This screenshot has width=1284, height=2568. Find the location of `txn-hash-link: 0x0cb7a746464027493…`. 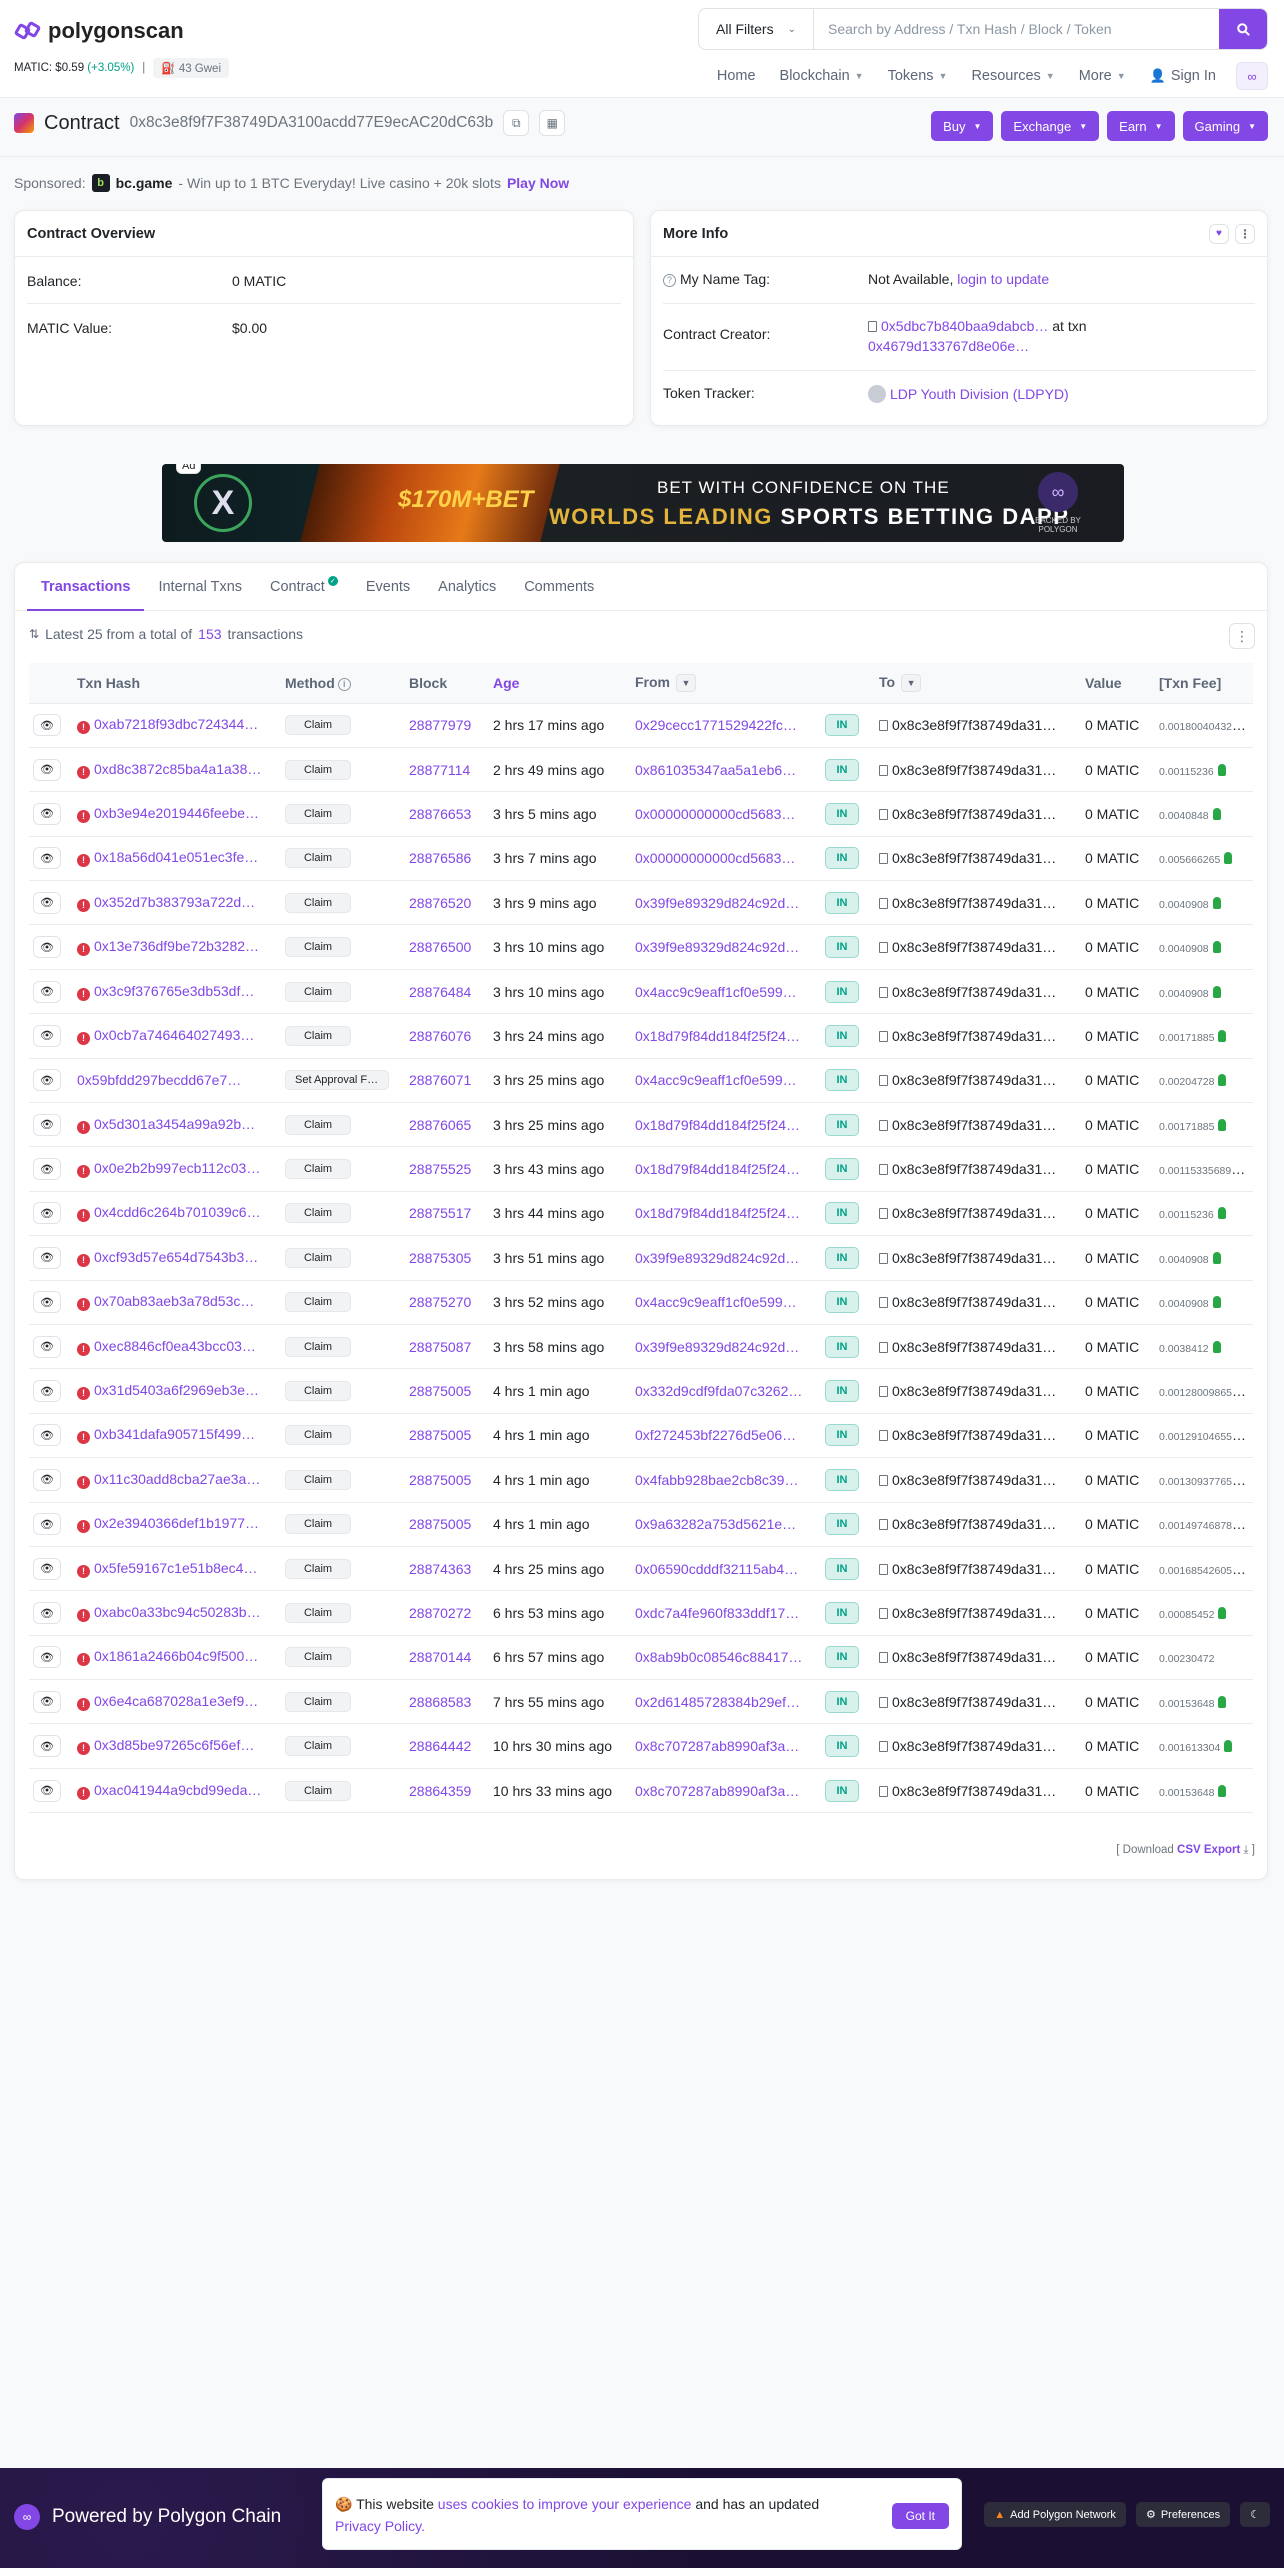

txn-hash-link: 0x0cb7a746464027493… is located at coordinates (174, 1035).